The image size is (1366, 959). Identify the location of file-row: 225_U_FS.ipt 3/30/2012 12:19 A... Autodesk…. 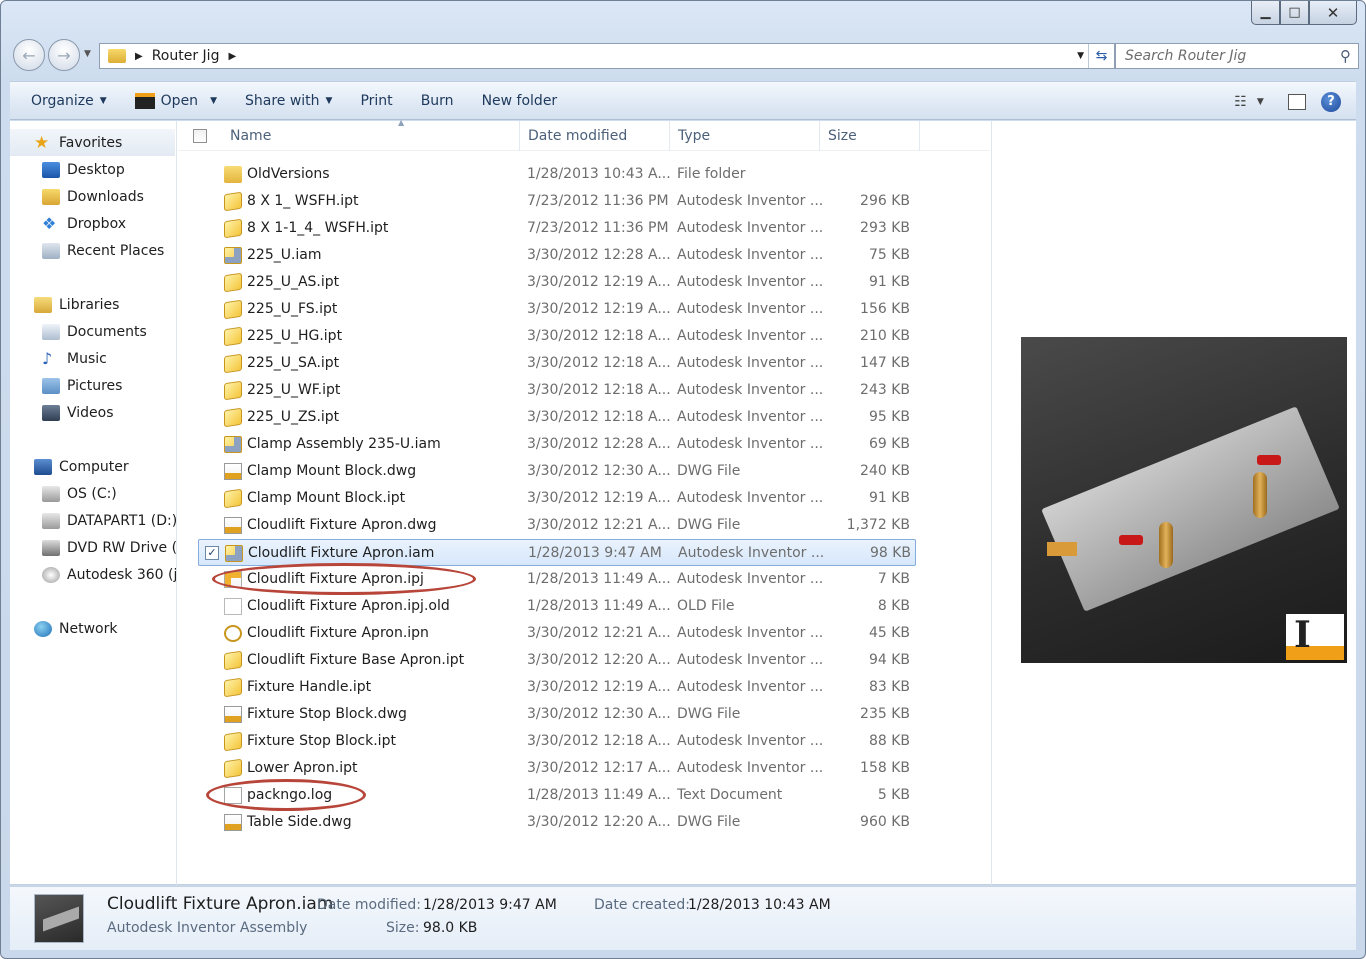
(557, 309).